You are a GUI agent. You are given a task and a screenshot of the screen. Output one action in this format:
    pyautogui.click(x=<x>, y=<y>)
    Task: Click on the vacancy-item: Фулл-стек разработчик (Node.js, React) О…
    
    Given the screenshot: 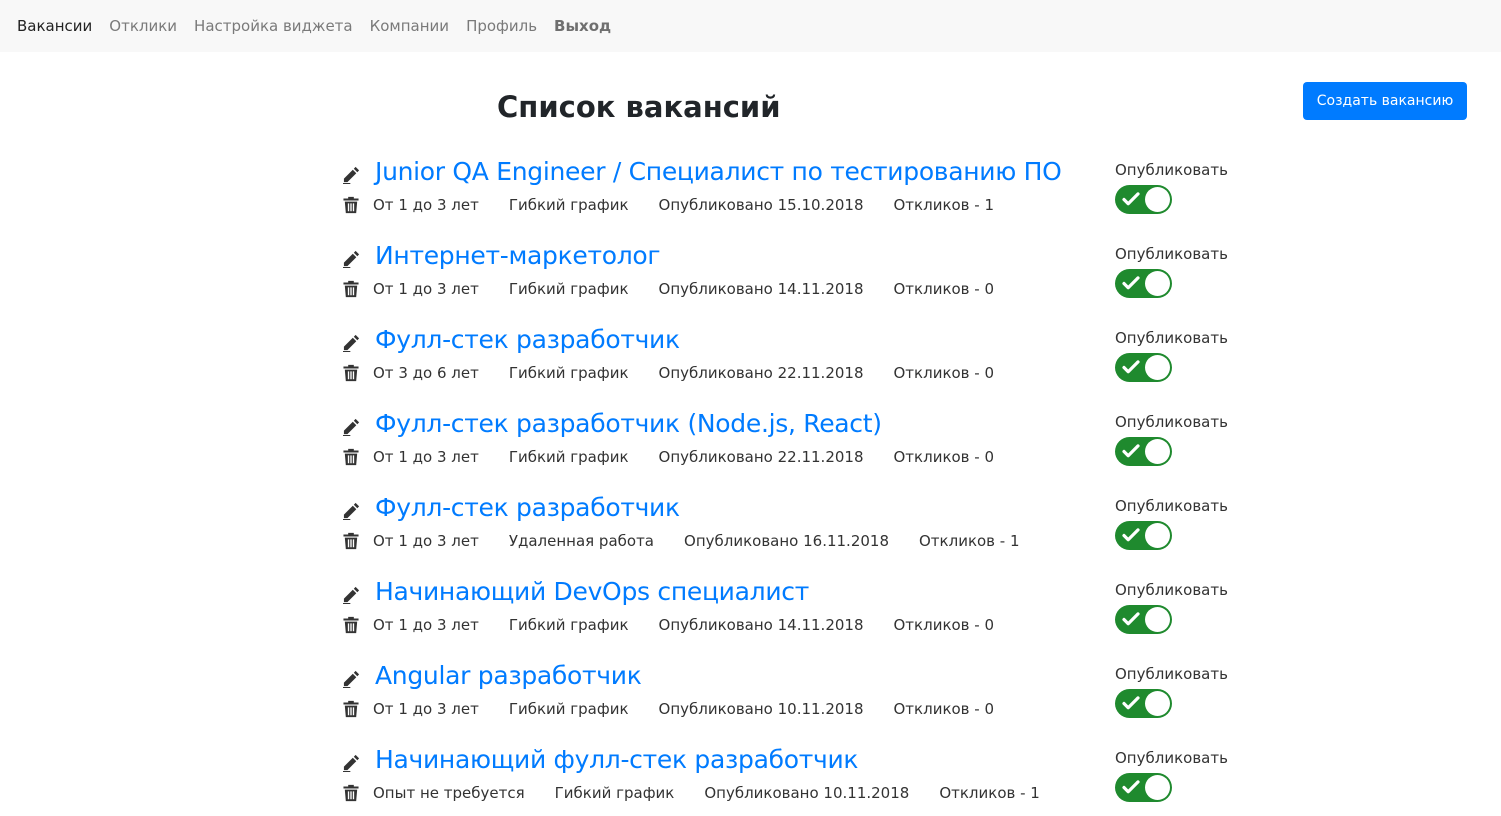 What is the action you would take?
    pyautogui.click(x=750, y=445)
    